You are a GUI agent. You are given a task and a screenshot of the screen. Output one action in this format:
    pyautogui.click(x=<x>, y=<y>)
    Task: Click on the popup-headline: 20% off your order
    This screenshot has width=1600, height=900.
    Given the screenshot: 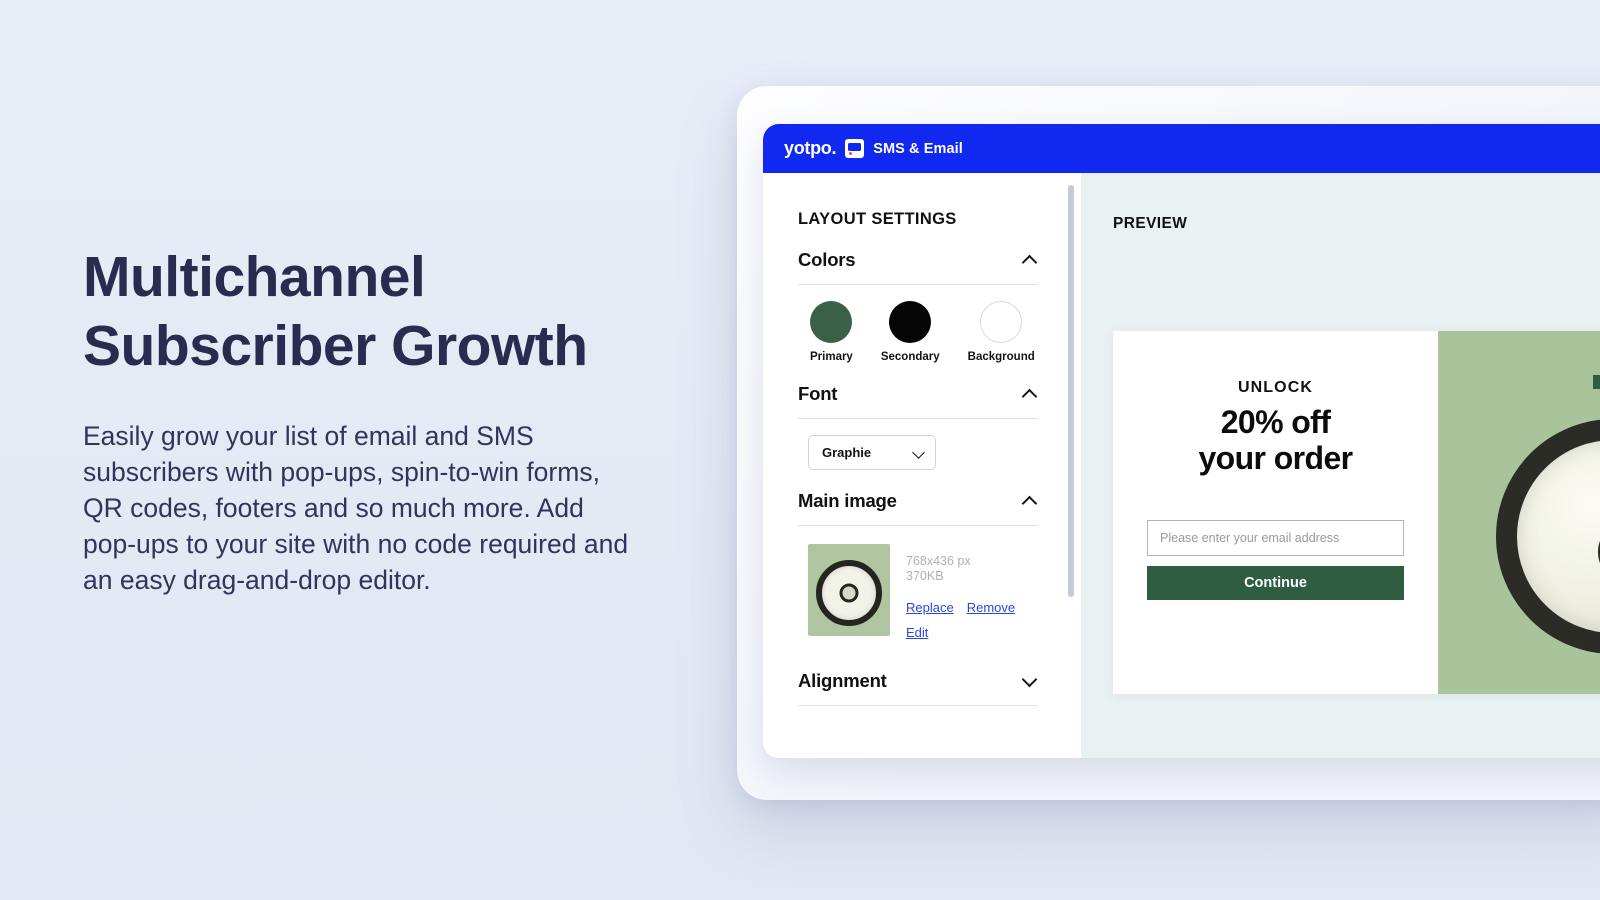 What is the action you would take?
    pyautogui.click(x=1275, y=440)
    